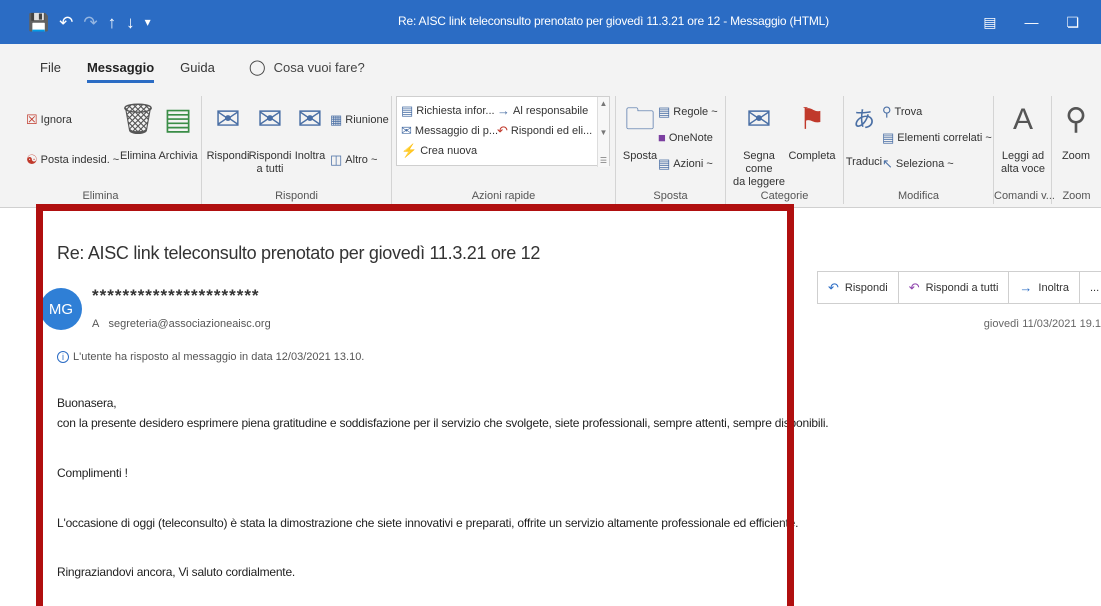 Image resolution: width=1101 pixels, height=606 pixels. Describe the element at coordinates (112, 22) in the screenshot. I see `up-arrow-icon: ↑` at that location.